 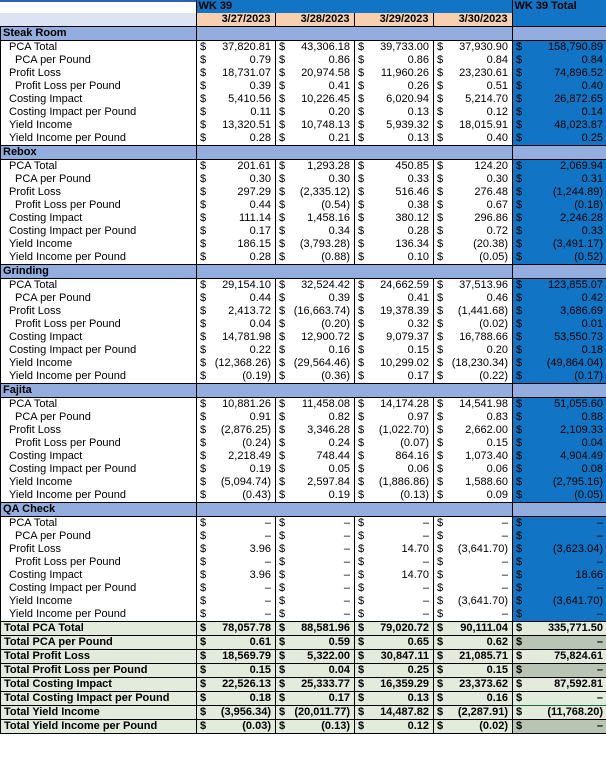 What do you see at coordinates (473, 218) in the screenshot?
I see `data-cell: $296.86` at bounding box center [473, 218].